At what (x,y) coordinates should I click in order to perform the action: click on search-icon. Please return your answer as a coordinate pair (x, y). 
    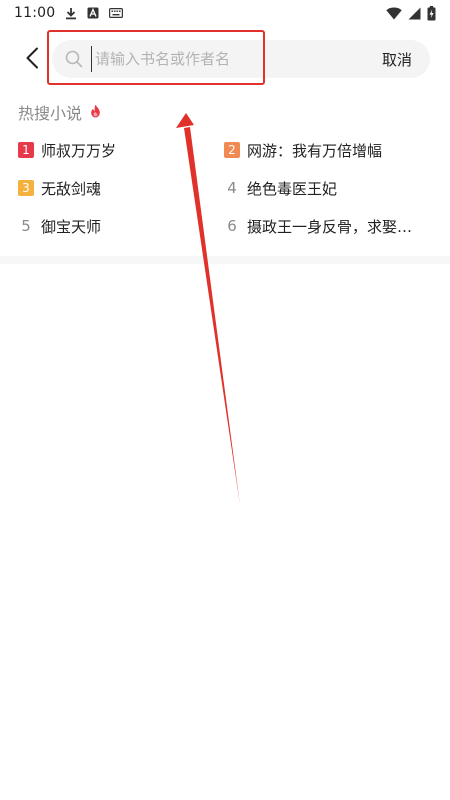
    Looking at the image, I should click on (74, 59).